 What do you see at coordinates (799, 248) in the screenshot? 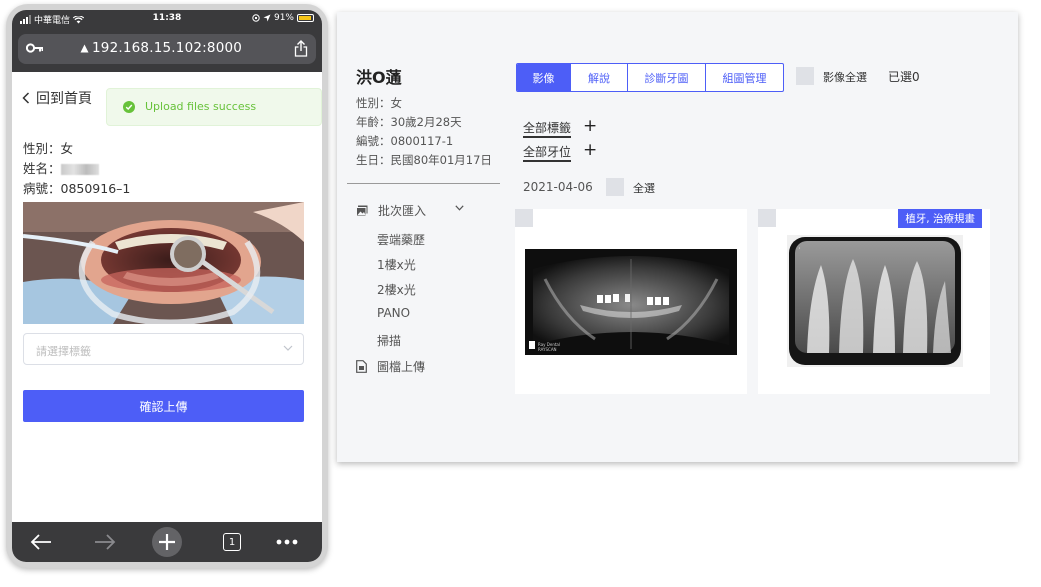
I see `svg-text: ᵢ` at bounding box center [799, 248].